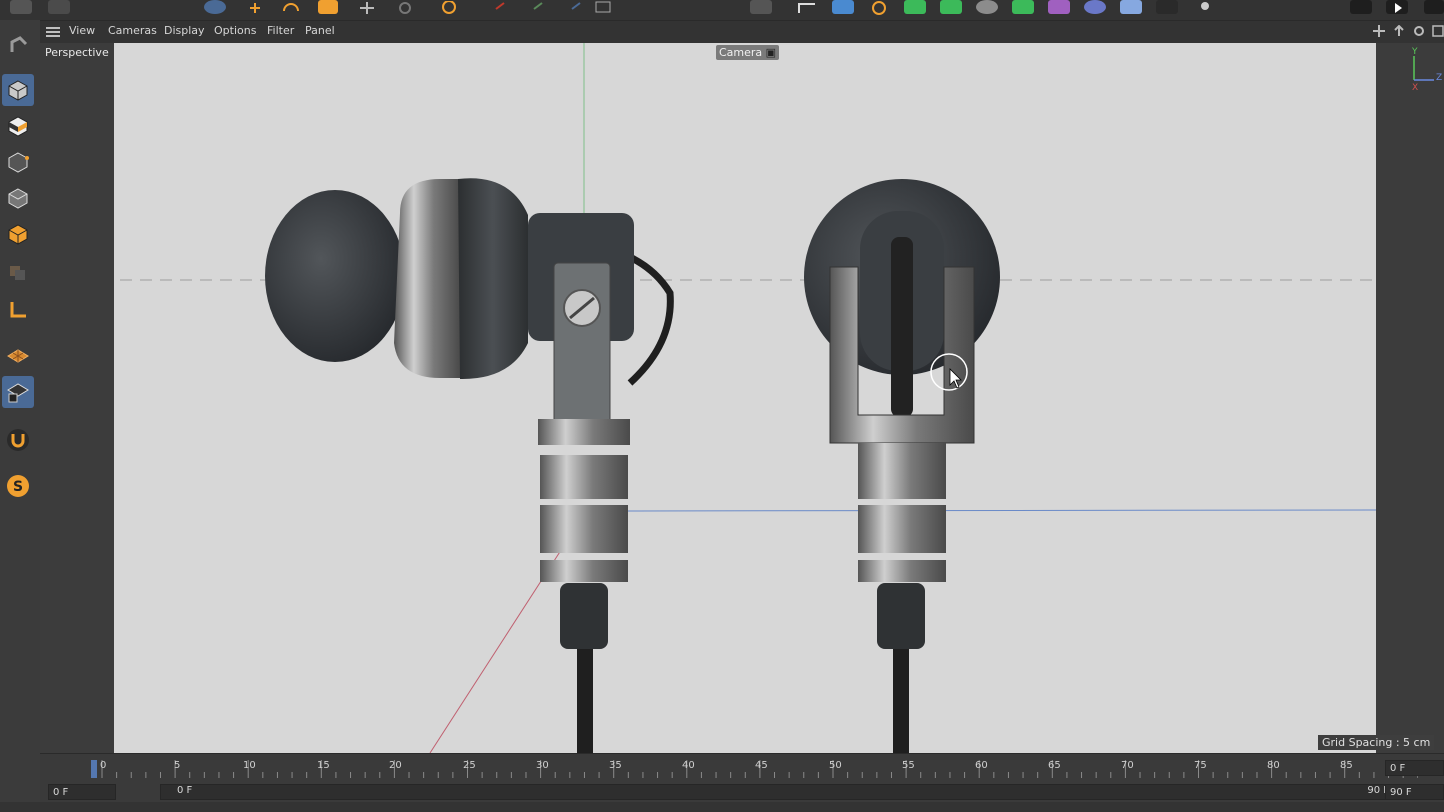 Image resolution: width=1444 pixels, height=812 pixels. Describe the element at coordinates (902, 466) in the screenshot. I see `right-earphone` at that location.